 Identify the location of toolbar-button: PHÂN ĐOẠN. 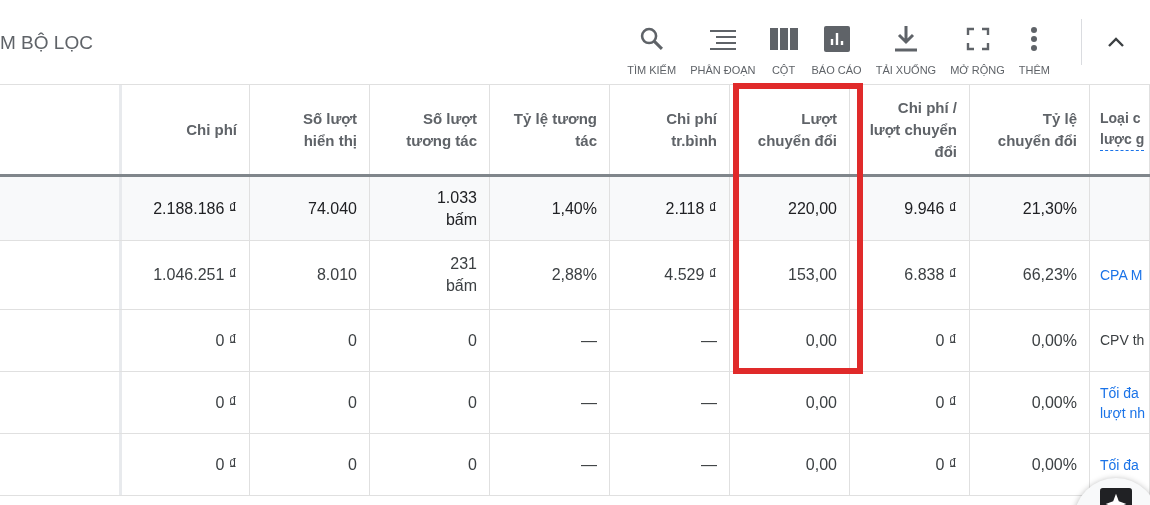
(723, 42).